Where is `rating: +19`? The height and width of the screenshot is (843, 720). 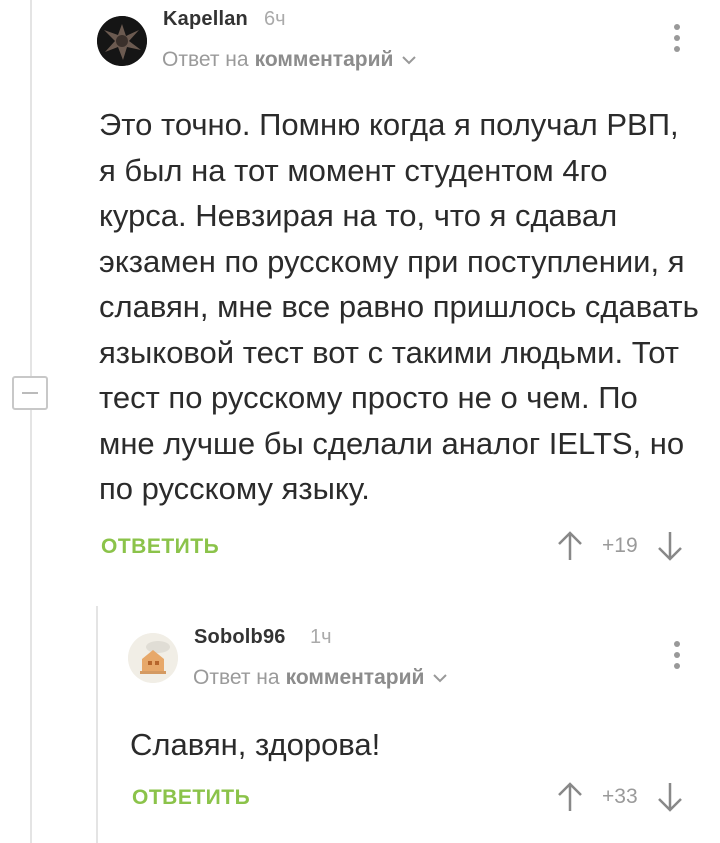
rating: +19 is located at coordinates (620, 546).